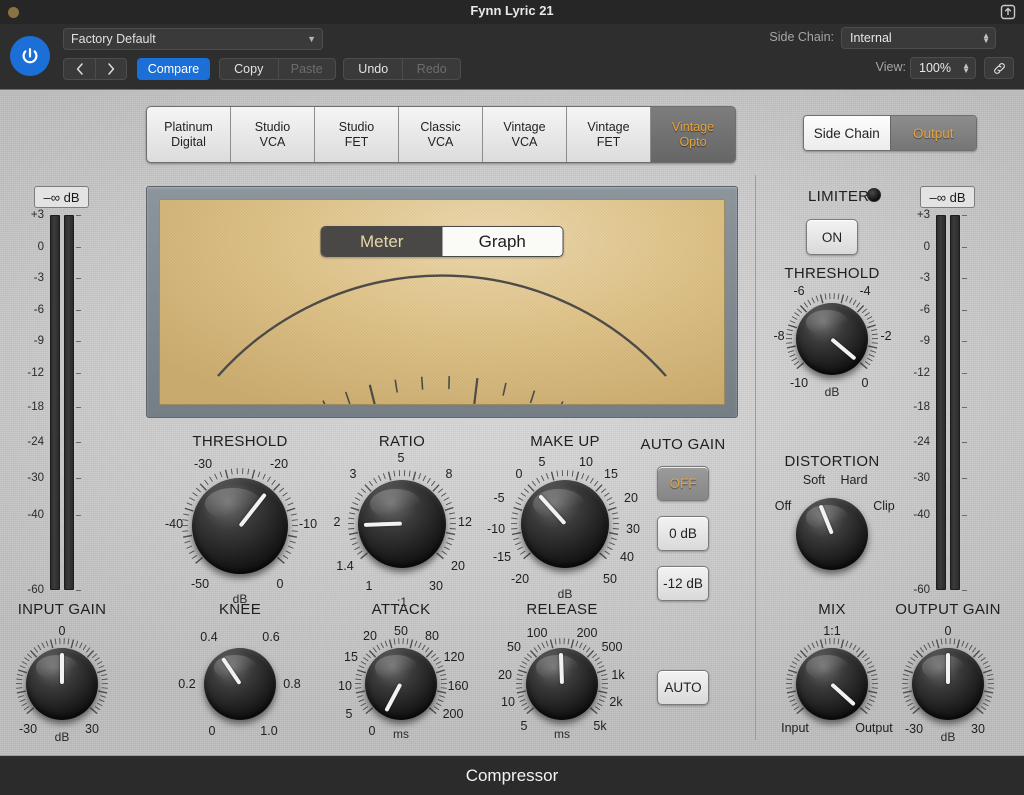 This screenshot has height=795, width=1024. Describe the element at coordinates (999, 68) in the screenshot. I see `link-icon` at that location.